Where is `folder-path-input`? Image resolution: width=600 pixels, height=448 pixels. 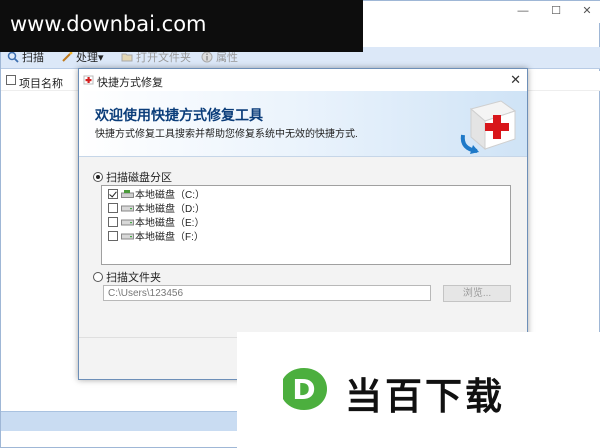 folder-path-input is located at coordinates (267, 293).